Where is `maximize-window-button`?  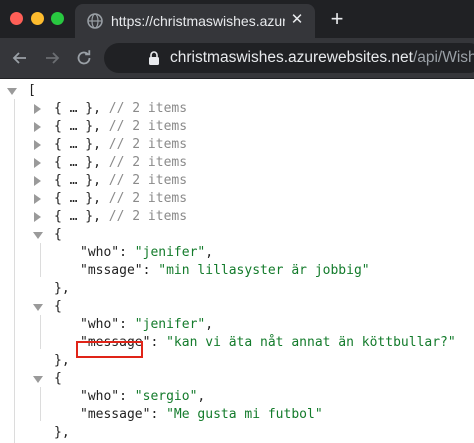 maximize-window-button is located at coordinates (57, 18).